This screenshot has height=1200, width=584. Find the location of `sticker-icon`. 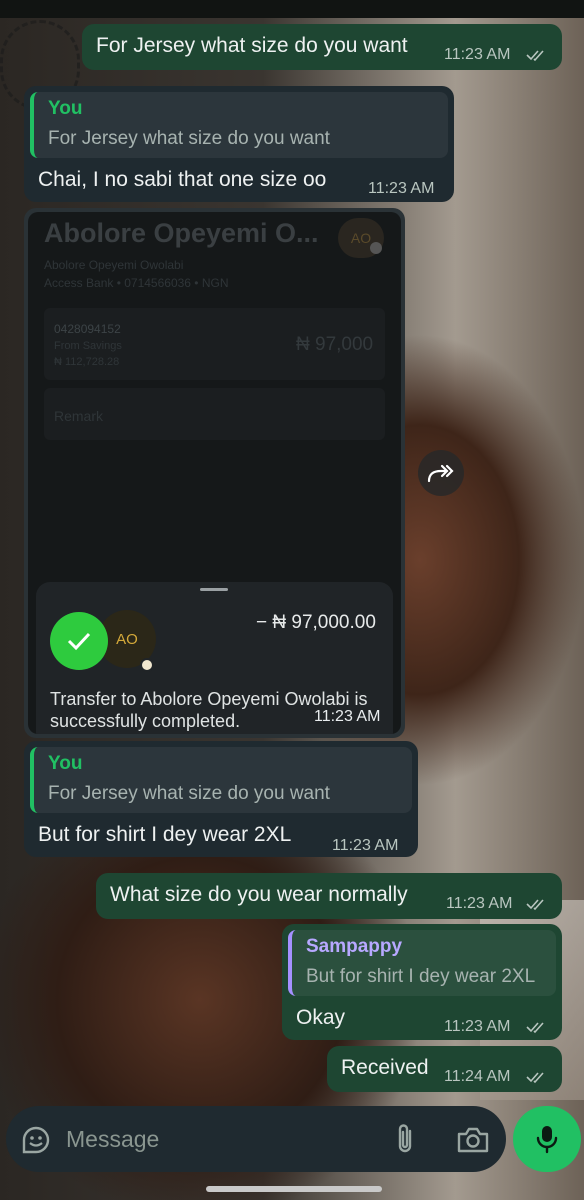

sticker-icon is located at coordinates (36, 1140).